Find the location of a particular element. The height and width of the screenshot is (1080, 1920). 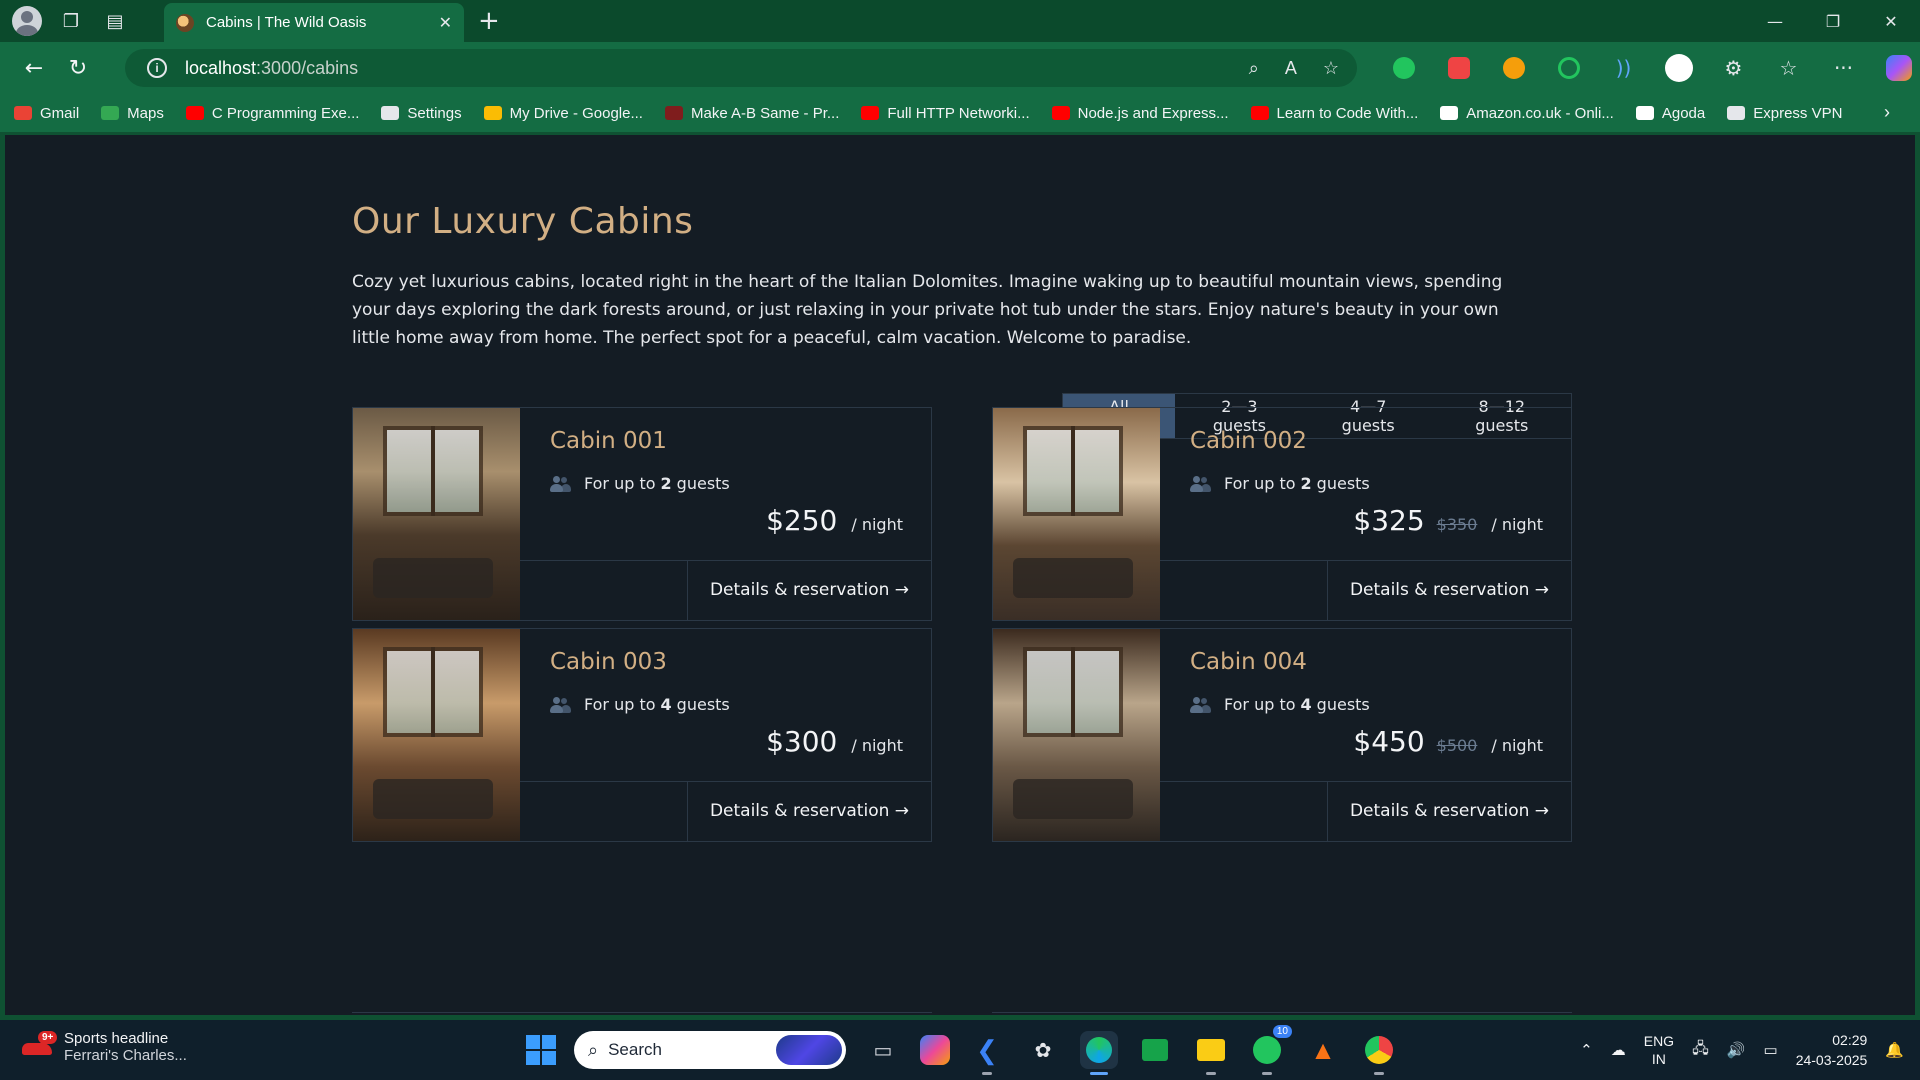

bookmark-label: Gmail is located at coordinates (60, 113).